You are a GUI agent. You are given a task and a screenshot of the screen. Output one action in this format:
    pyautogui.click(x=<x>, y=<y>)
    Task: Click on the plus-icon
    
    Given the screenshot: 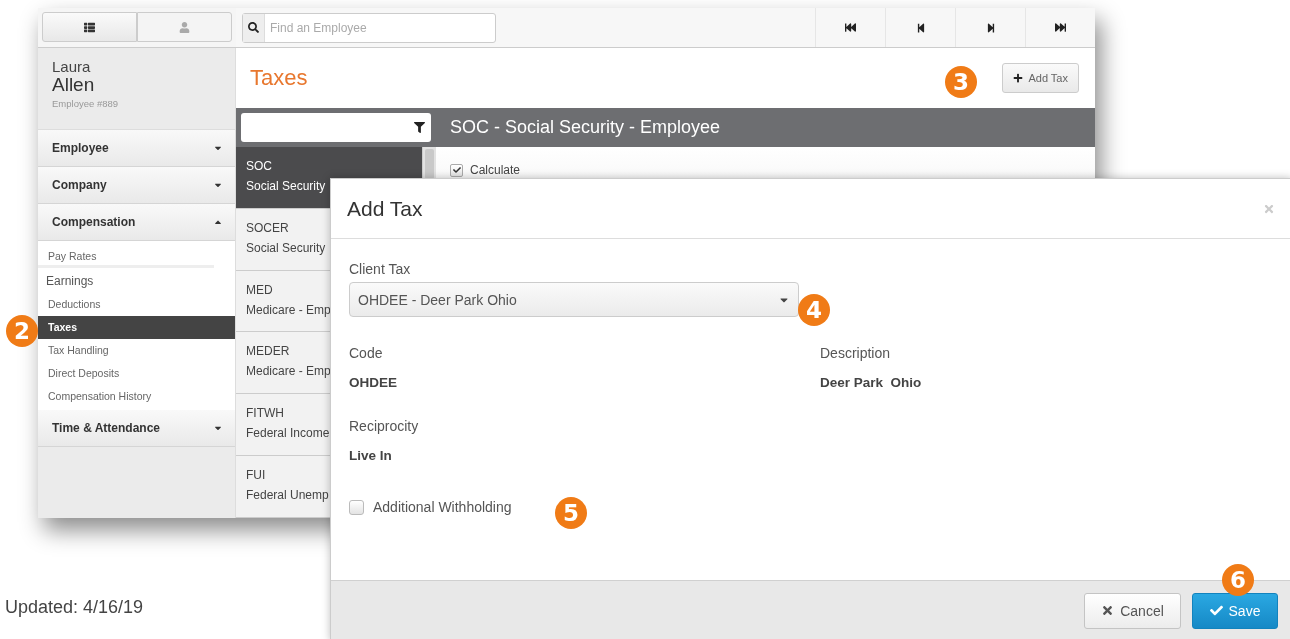 What is the action you would take?
    pyautogui.click(x=1018, y=78)
    